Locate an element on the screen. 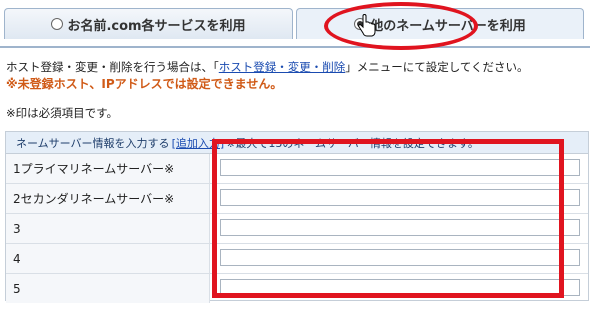 Image resolution: width=596 pixels, height=310 pixels. tab-onamae-services: お名前.com各サービスを利用 is located at coordinates (148, 23).